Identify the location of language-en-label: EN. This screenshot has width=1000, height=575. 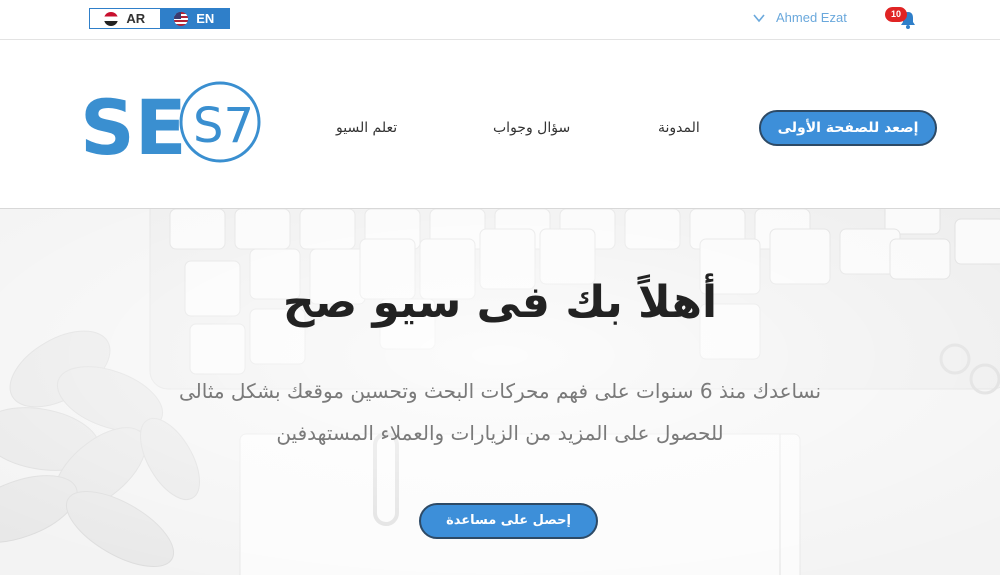
(205, 18).